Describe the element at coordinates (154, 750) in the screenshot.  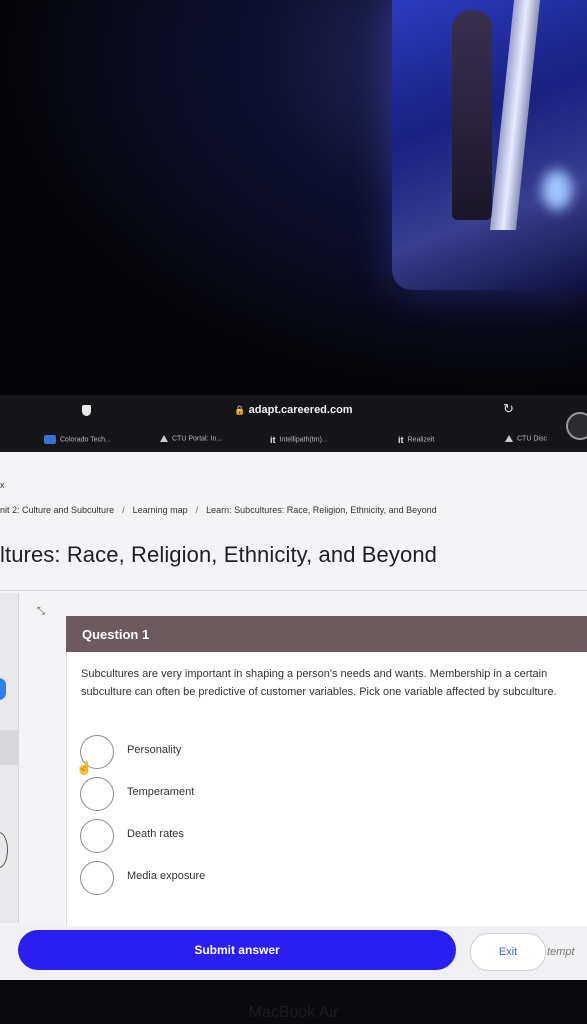
I see `option-label: Personality` at that location.